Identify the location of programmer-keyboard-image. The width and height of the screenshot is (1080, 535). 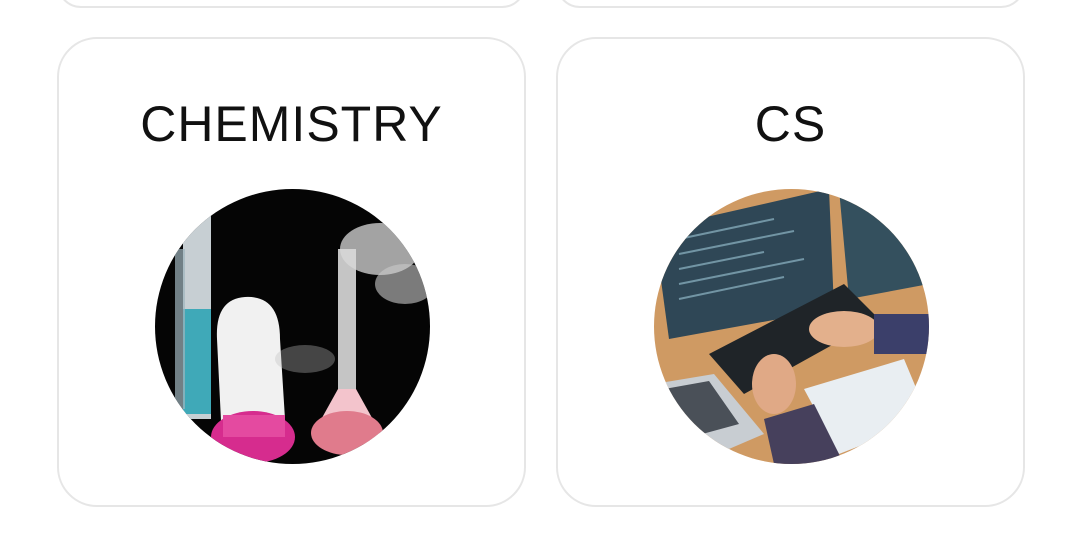
(791, 326).